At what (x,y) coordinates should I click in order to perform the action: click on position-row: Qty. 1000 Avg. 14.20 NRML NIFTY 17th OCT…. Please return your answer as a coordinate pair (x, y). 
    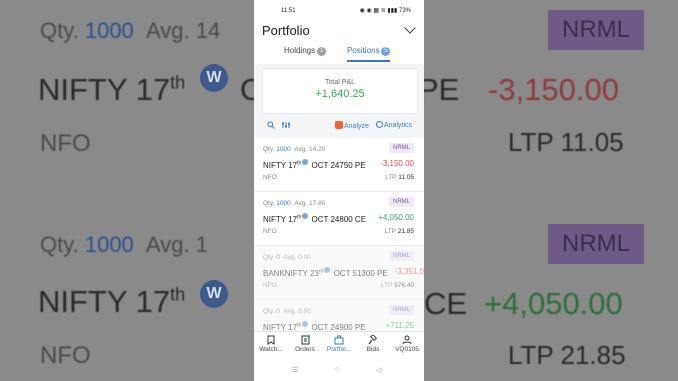
    Looking at the image, I should click on (339, 165).